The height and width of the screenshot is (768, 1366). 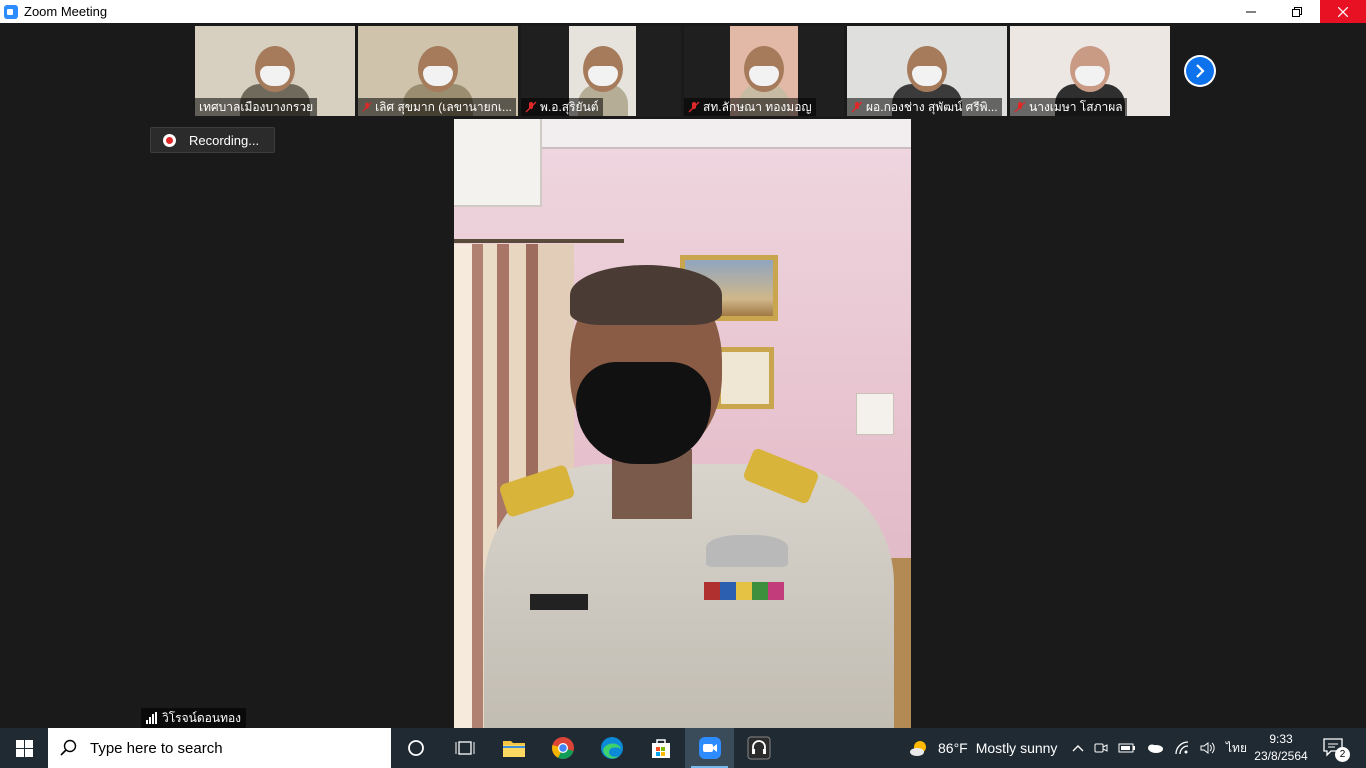 I want to click on cortana-icon, so click(x=415, y=748).